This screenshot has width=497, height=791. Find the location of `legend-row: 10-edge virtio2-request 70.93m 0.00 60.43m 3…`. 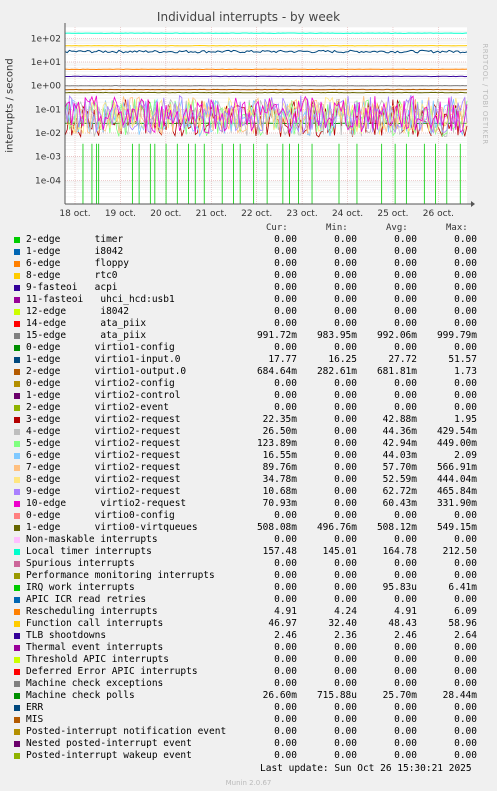

legend-row: 10-edge virtio2-request 70.93m 0.00 60.43m 3… is located at coordinates (248, 504).